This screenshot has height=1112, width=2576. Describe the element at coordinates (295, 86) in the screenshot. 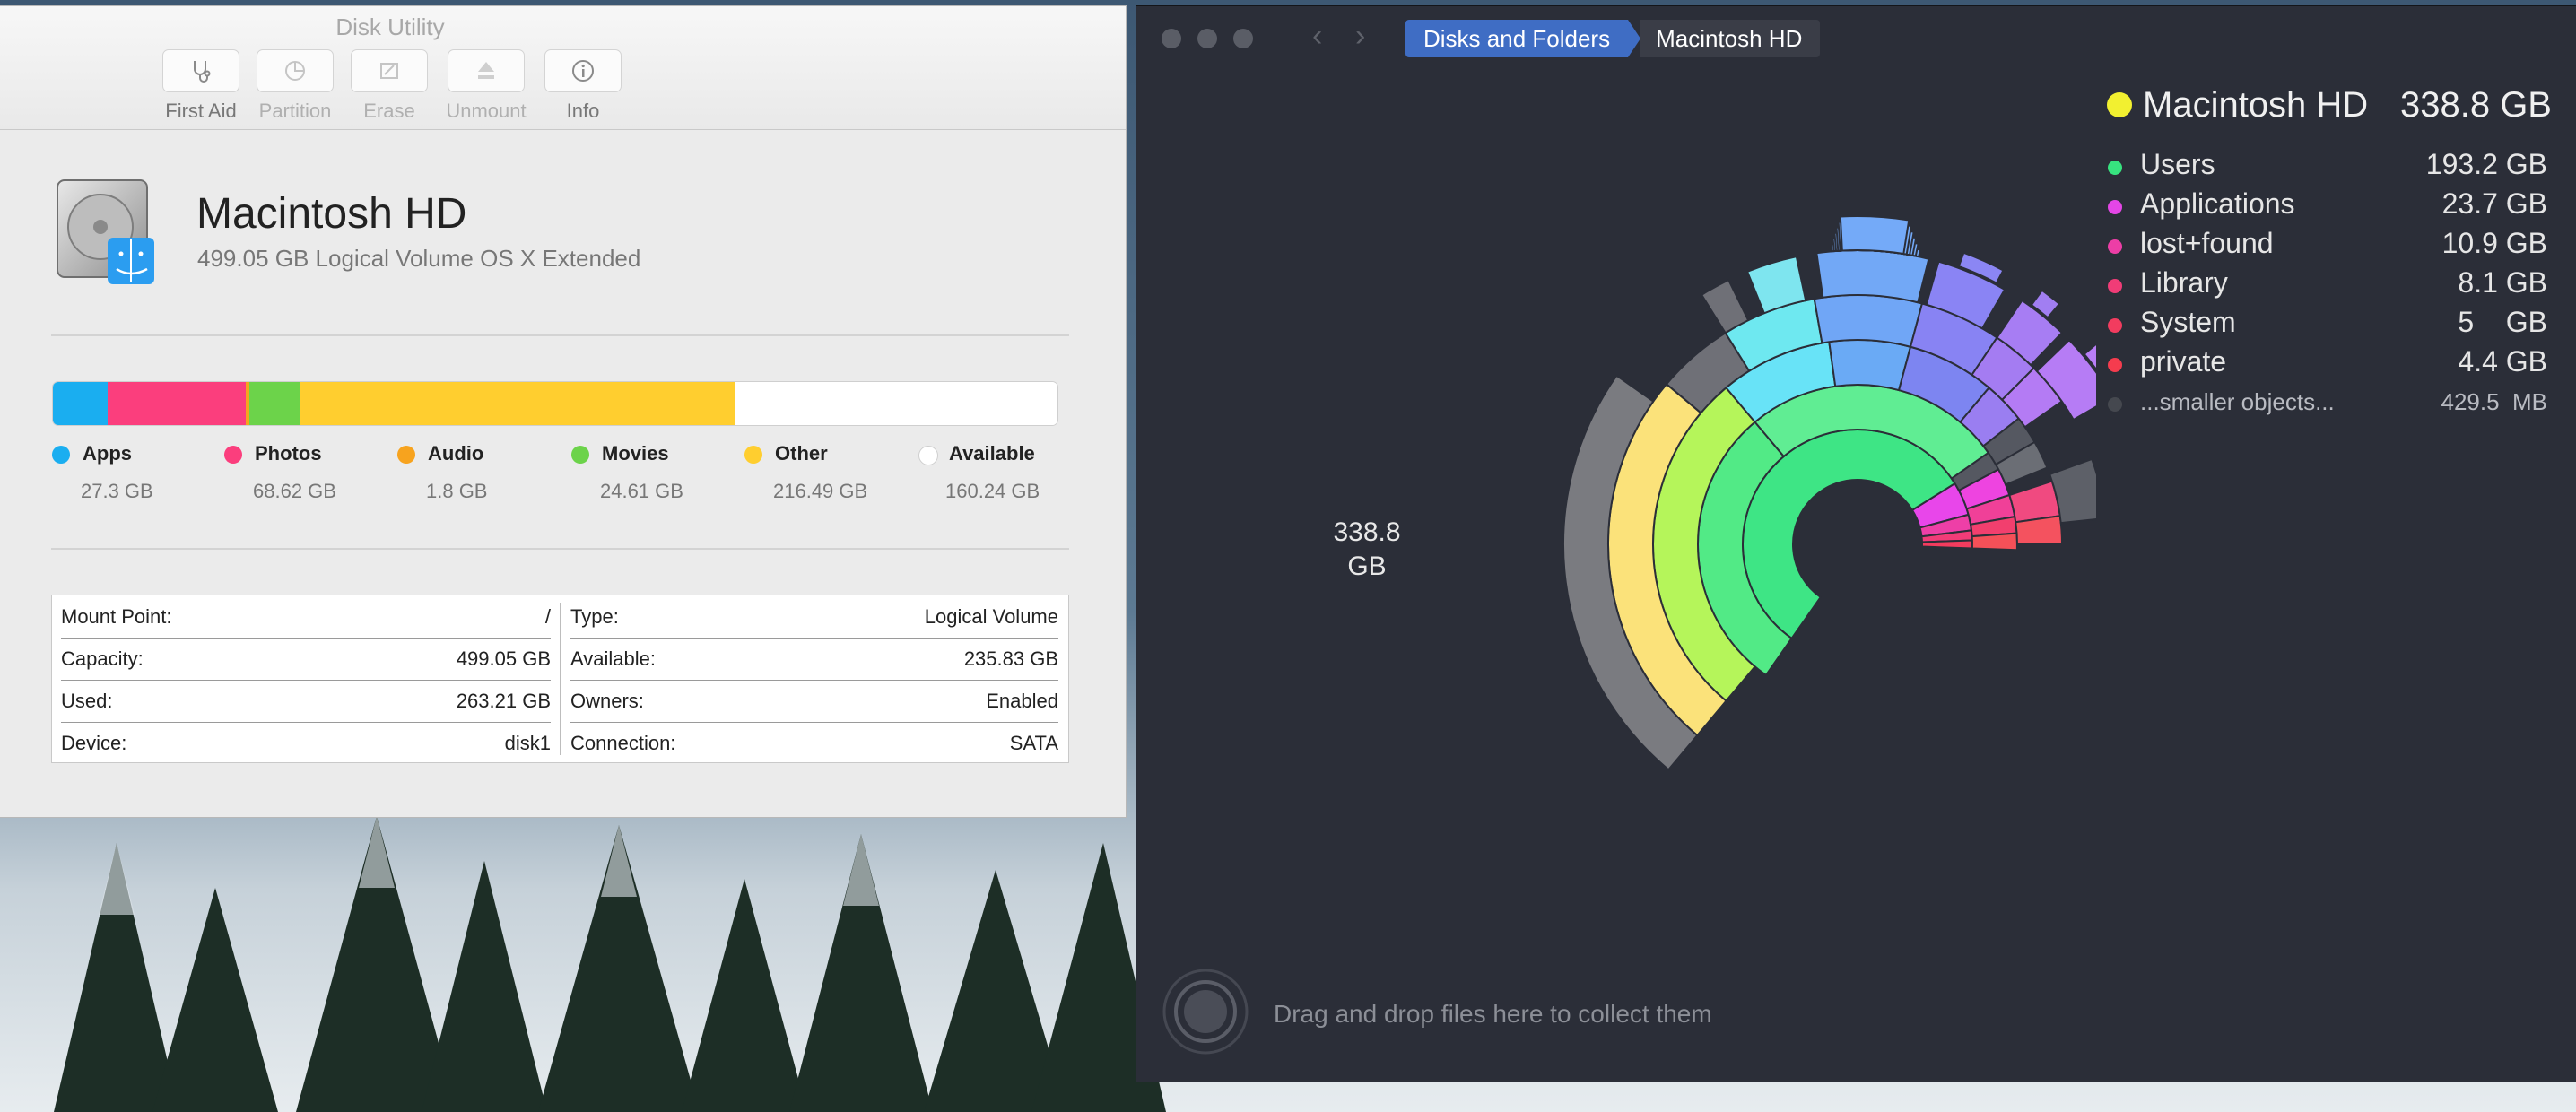

I see `partition-button: Partition` at that location.